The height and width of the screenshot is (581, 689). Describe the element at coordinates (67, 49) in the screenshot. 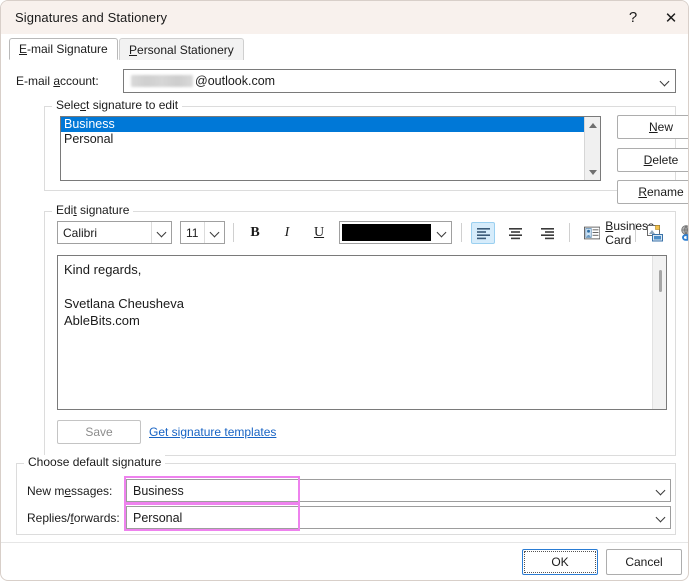

I see `tab-email-signature-text: -mail Signature` at that location.